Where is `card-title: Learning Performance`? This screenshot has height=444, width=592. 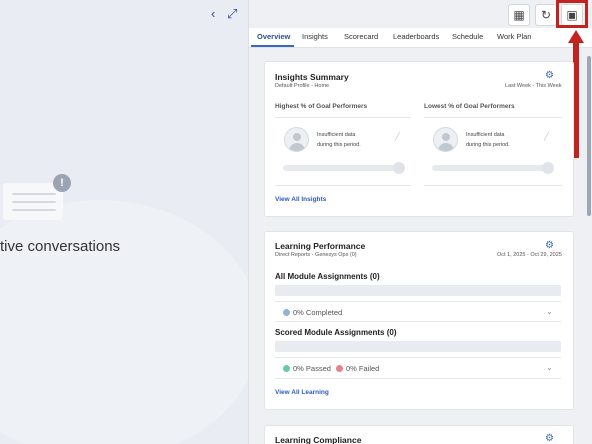
card-title: Learning Performance is located at coordinates (320, 246).